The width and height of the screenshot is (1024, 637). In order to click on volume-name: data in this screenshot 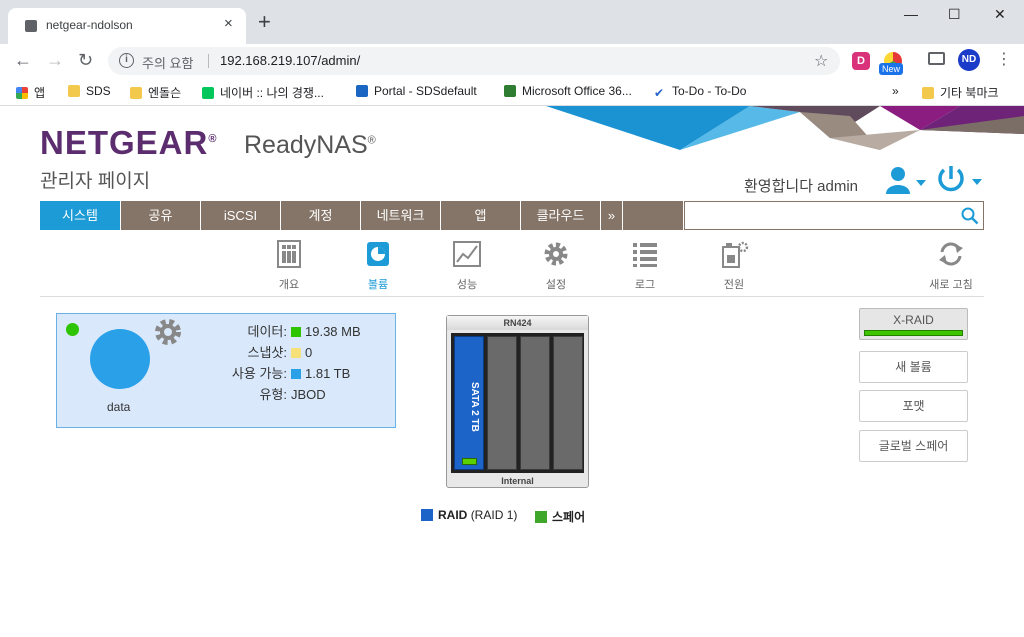, I will do `click(119, 407)`.